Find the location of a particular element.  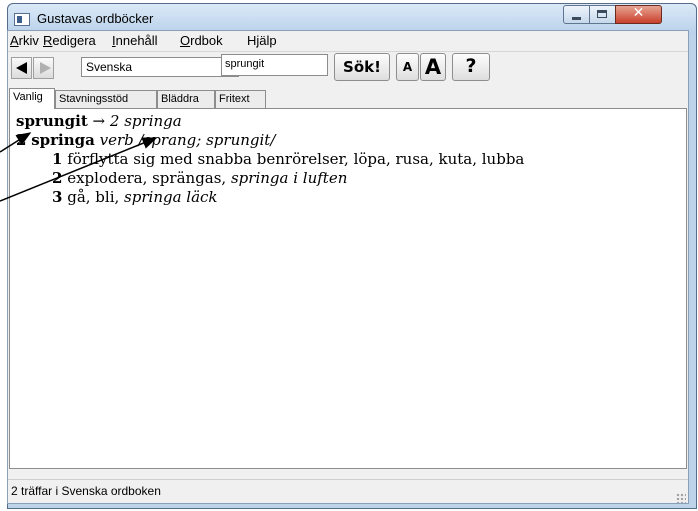

window-title: Gustavas ordböcker is located at coordinates (95, 18).